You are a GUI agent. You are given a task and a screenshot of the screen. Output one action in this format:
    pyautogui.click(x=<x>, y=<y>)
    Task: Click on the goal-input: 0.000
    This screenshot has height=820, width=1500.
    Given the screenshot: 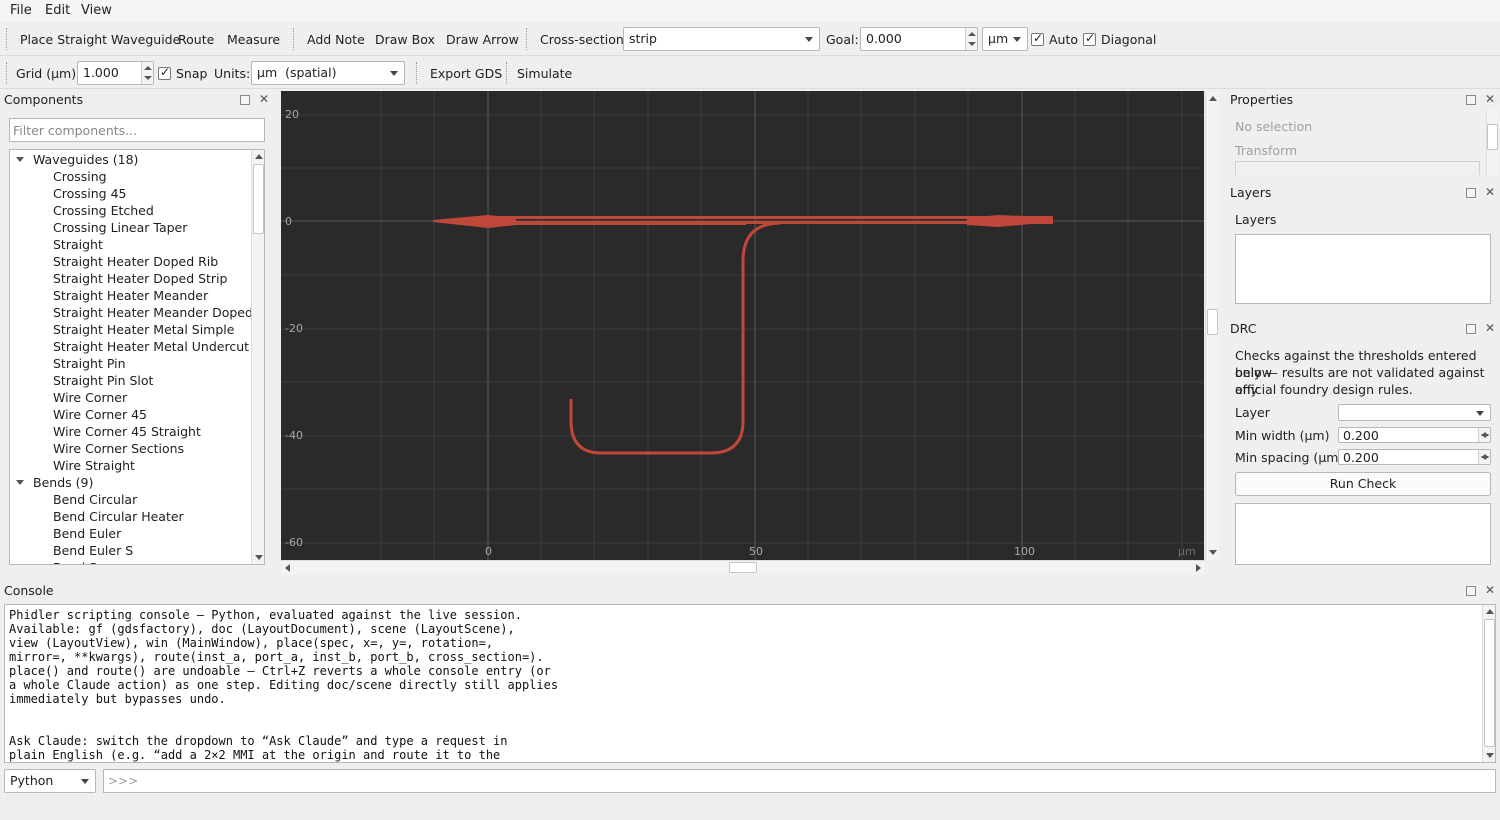 What is the action you would take?
    pyautogui.click(x=919, y=39)
    